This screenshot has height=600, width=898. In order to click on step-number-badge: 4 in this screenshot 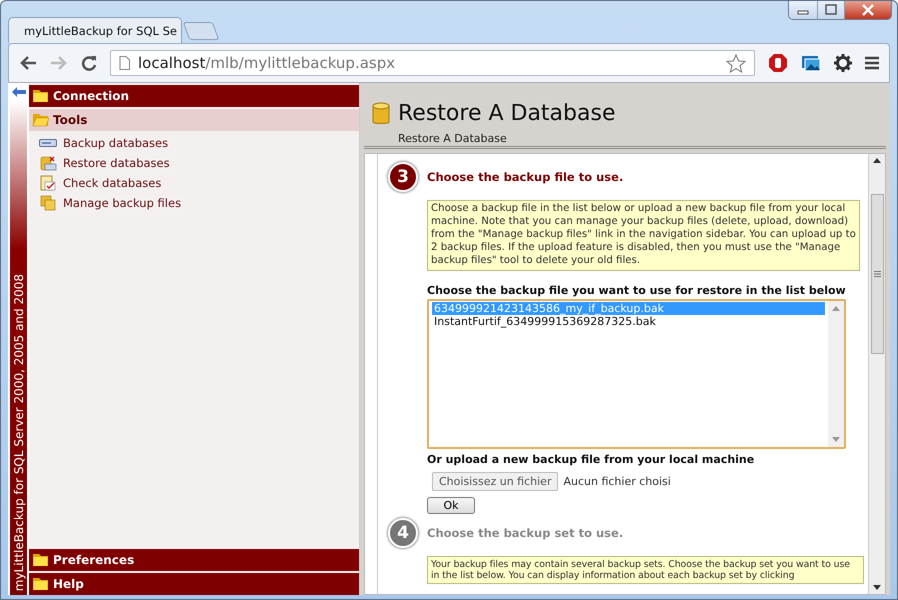, I will do `click(403, 533)`.